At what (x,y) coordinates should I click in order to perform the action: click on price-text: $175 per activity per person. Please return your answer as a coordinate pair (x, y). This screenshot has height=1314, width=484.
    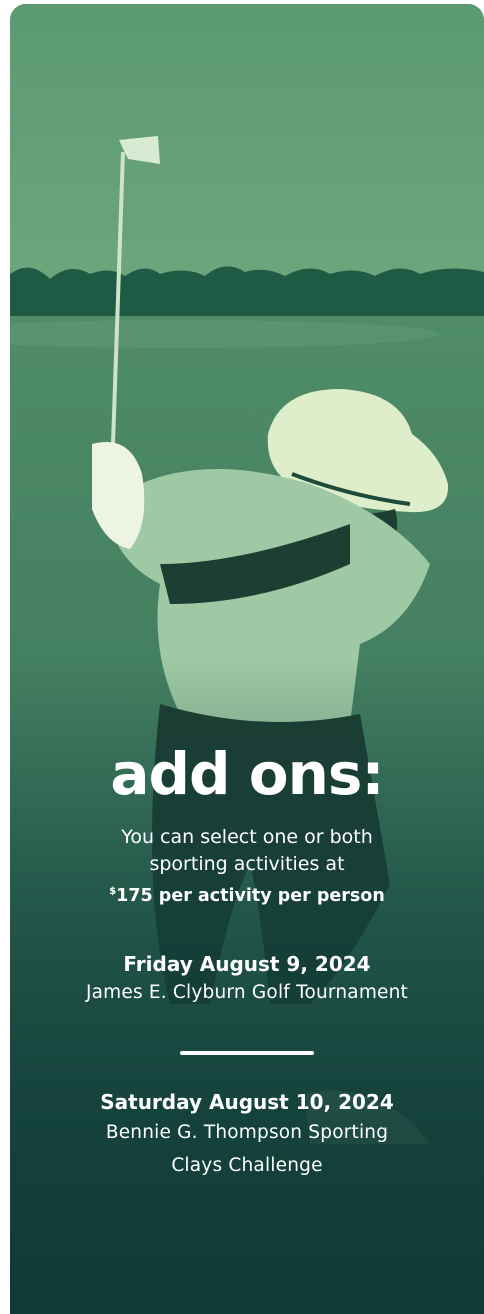
    Looking at the image, I should click on (247, 894).